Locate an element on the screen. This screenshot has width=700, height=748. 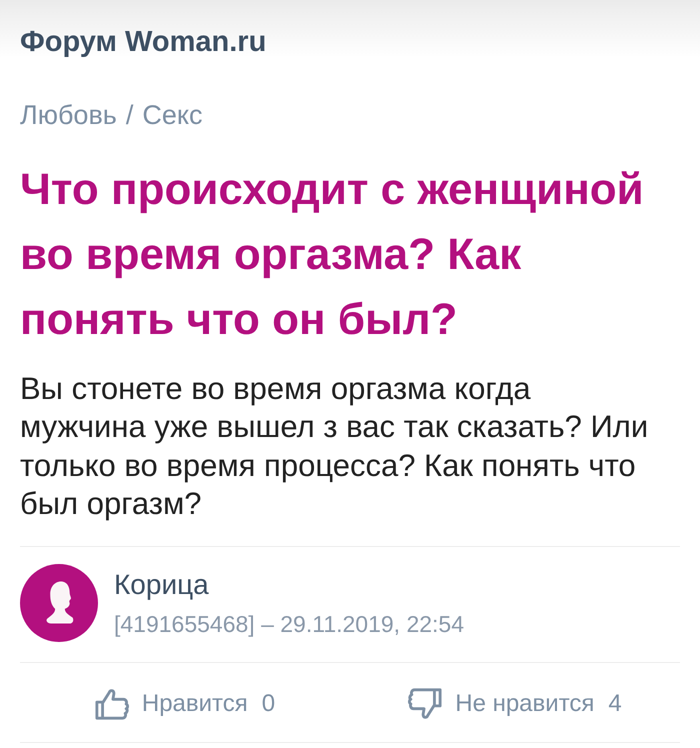
site-title: Форум Woman.ru is located at coordinates (143, 42).